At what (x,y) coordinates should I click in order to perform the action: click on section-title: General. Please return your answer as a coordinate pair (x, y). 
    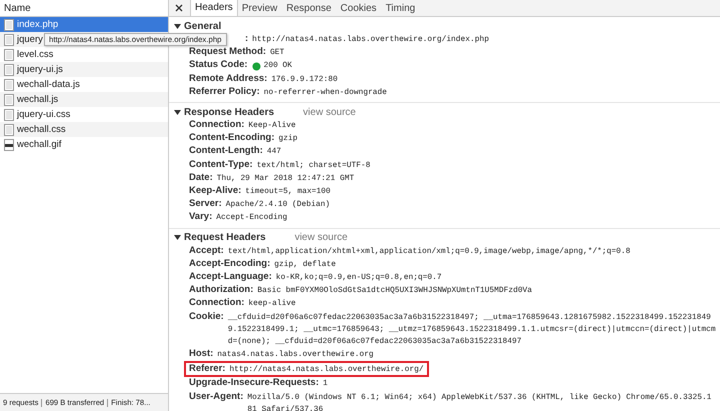
    Looking at the image, I should click on (203, 26).